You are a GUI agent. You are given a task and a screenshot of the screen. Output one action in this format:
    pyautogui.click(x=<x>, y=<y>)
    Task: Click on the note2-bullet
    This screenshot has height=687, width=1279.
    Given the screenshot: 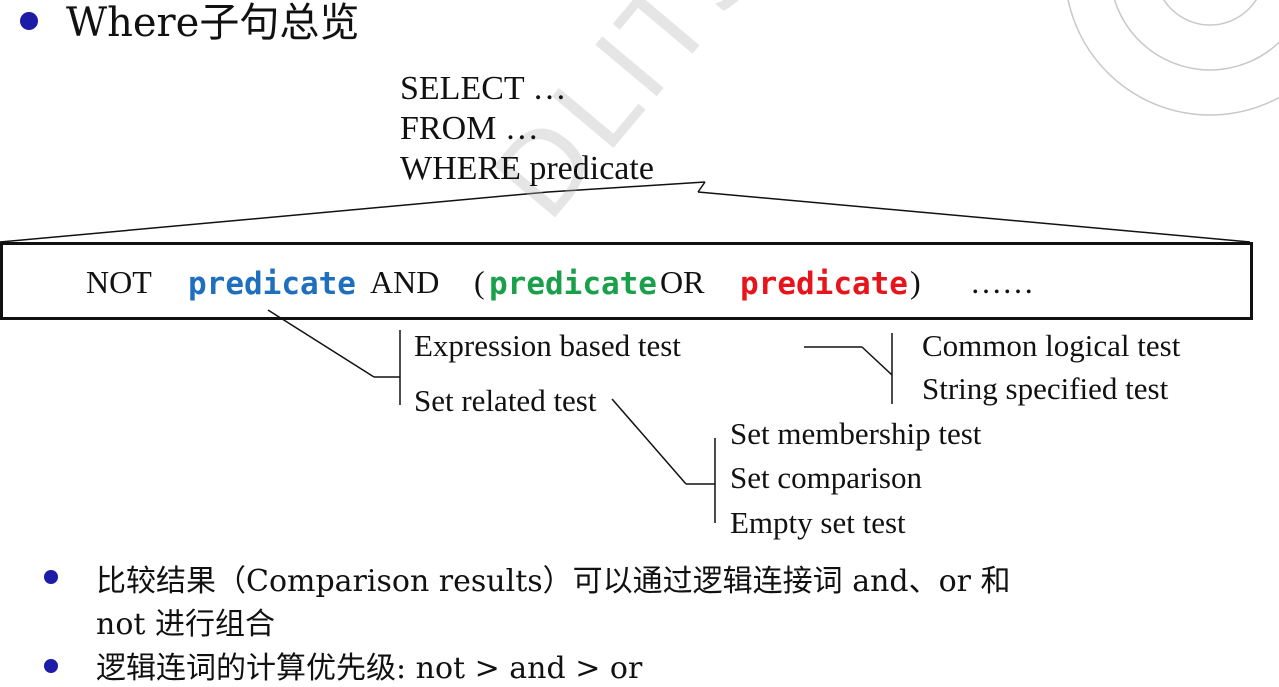 What is the action you would take?
    pyautogui.click(x=51, y=666)
    